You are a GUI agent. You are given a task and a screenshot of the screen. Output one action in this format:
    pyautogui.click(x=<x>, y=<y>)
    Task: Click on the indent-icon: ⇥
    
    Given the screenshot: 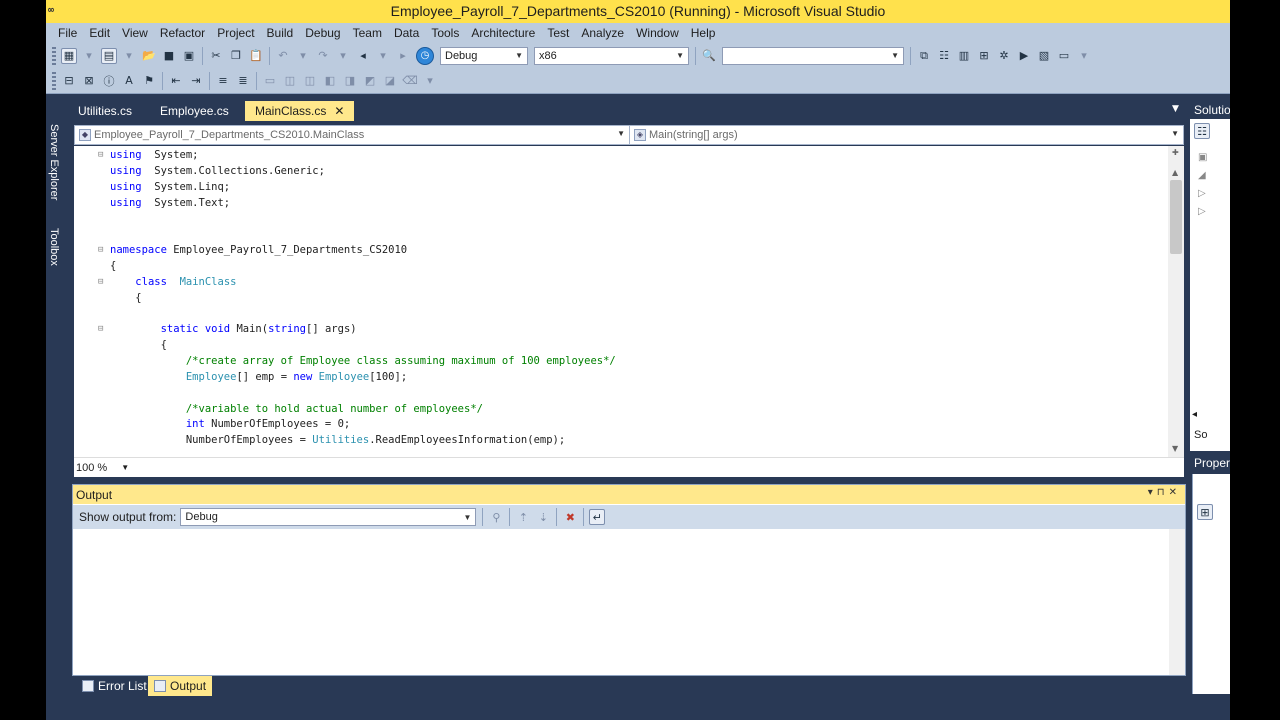 What is the action you would take?
    pyautogui.click(x=196, y=81)
    